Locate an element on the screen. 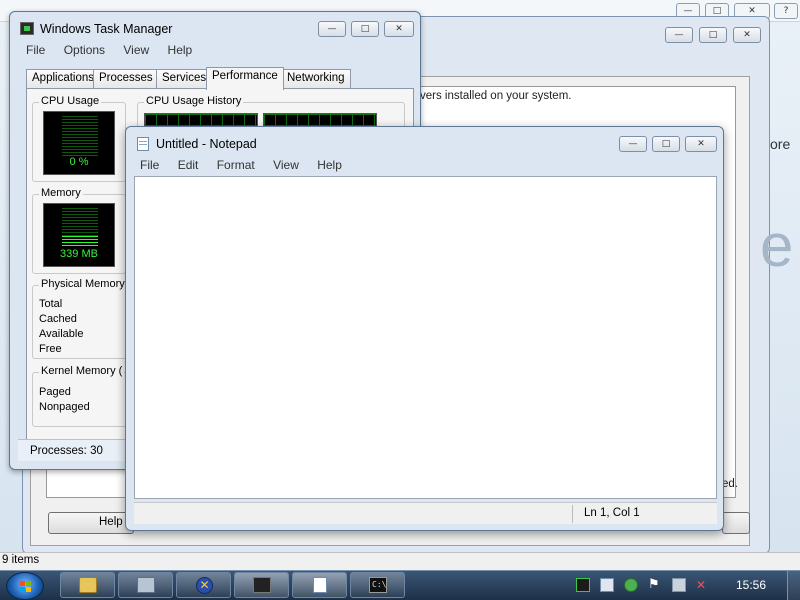 This screenshot has height=600, width=800. tm-maximize-button: □ is located at coordinates (365, 29).